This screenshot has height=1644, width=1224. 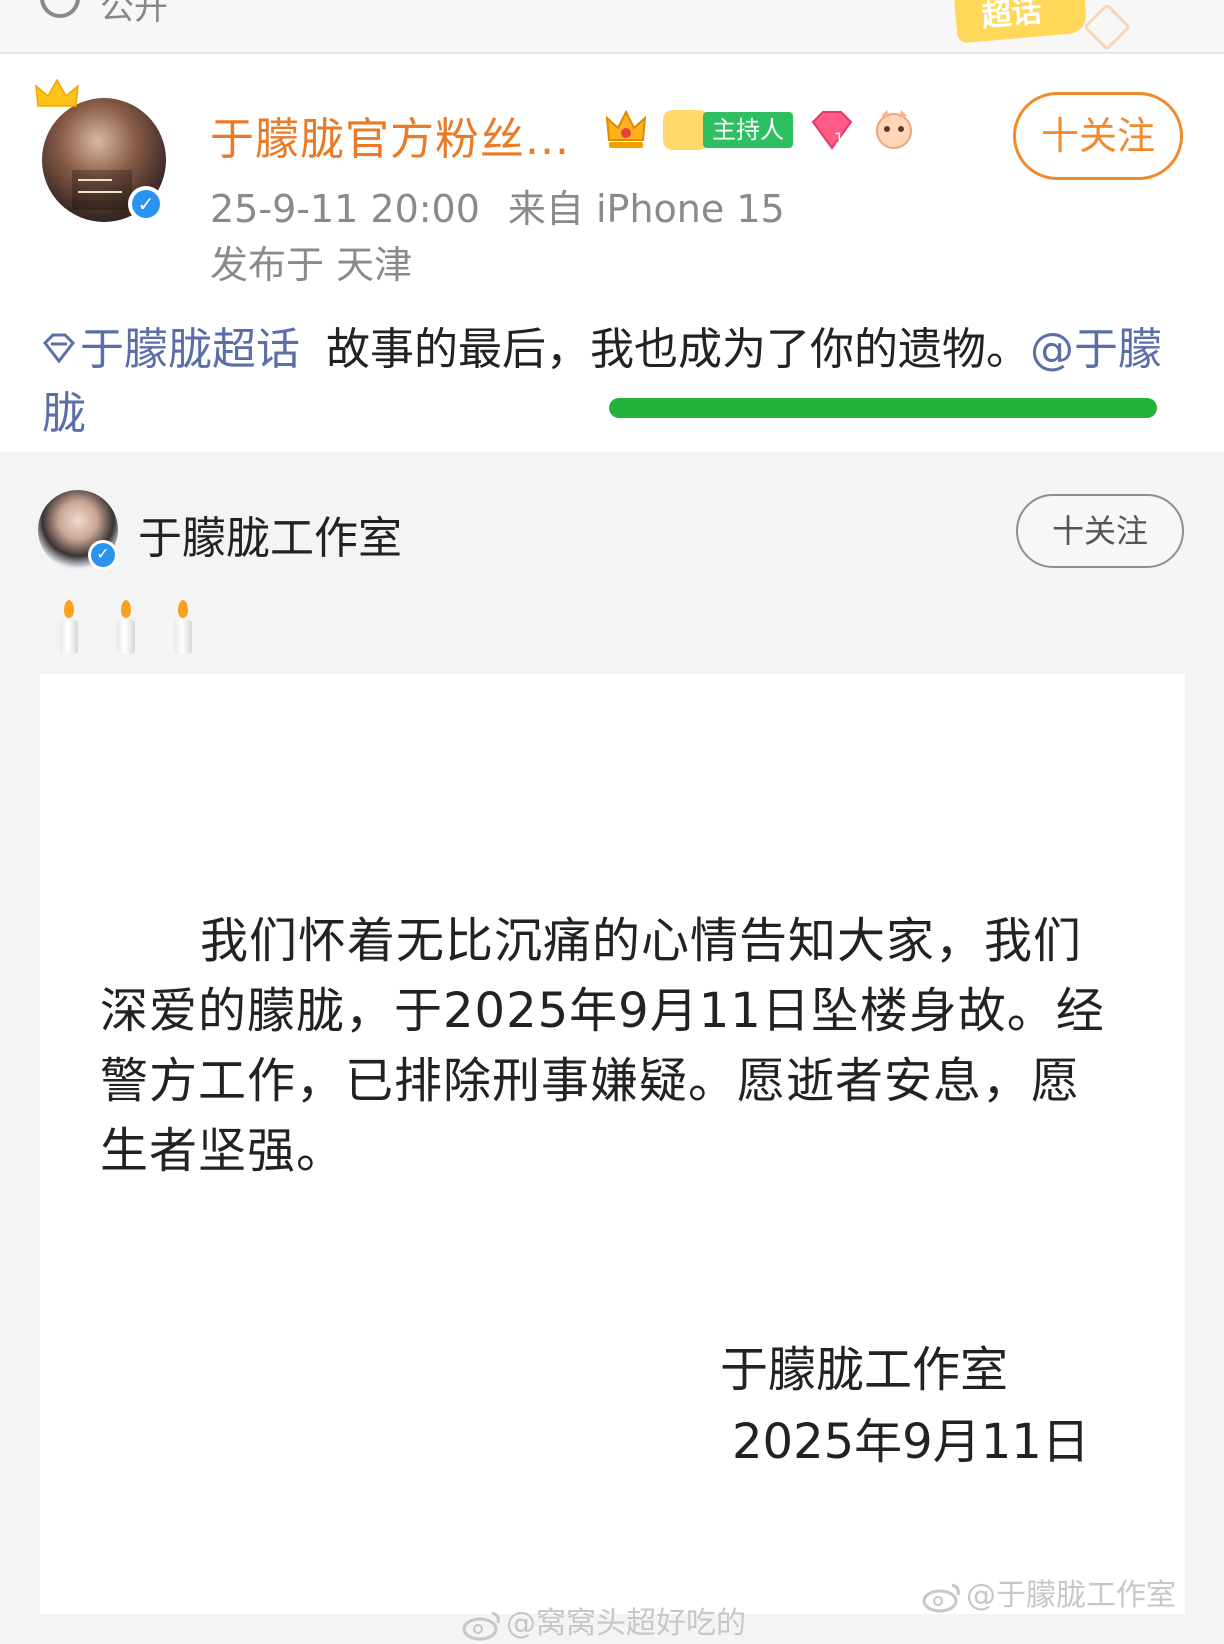 What do you see at coordinates (59, 348) in the screenshot?
I see `topic-diamond-icon` at bounding box center [59, 348].